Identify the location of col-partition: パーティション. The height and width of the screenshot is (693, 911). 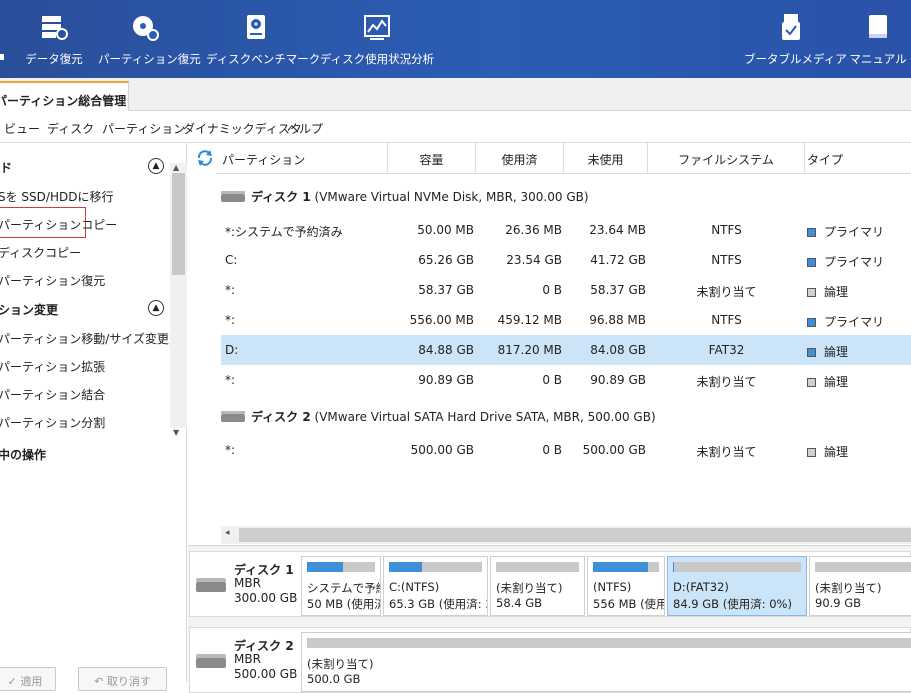
(302, 158).